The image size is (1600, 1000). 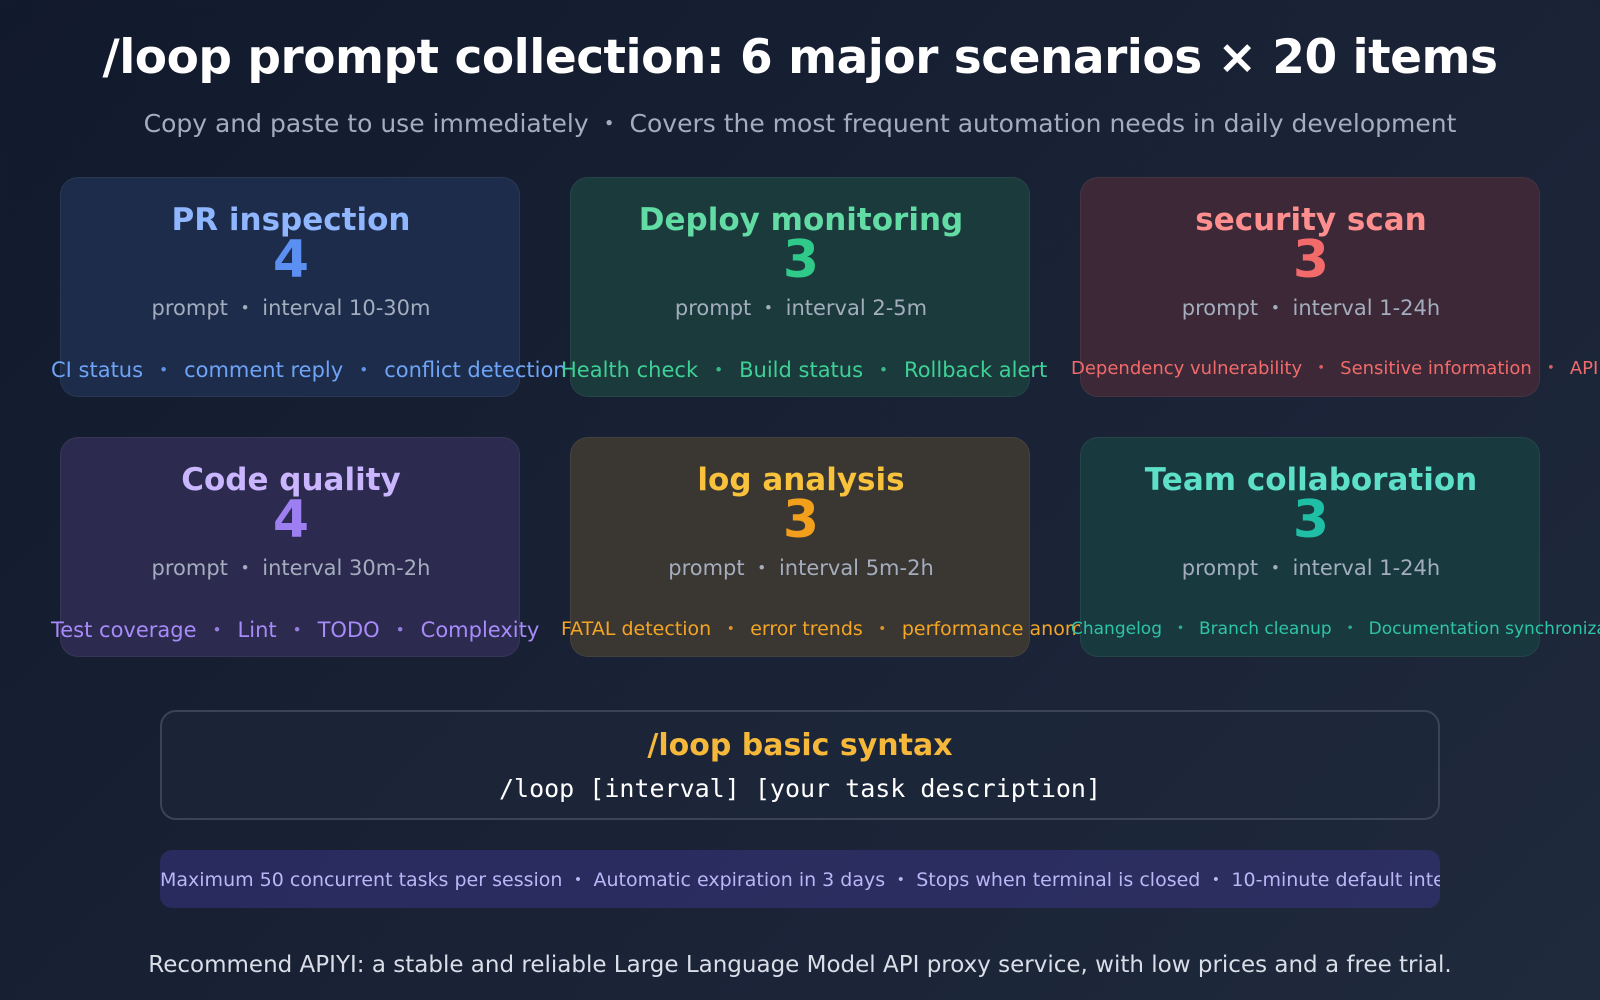 I want to click on card-tag: TODO, so click(x=348, y=630).